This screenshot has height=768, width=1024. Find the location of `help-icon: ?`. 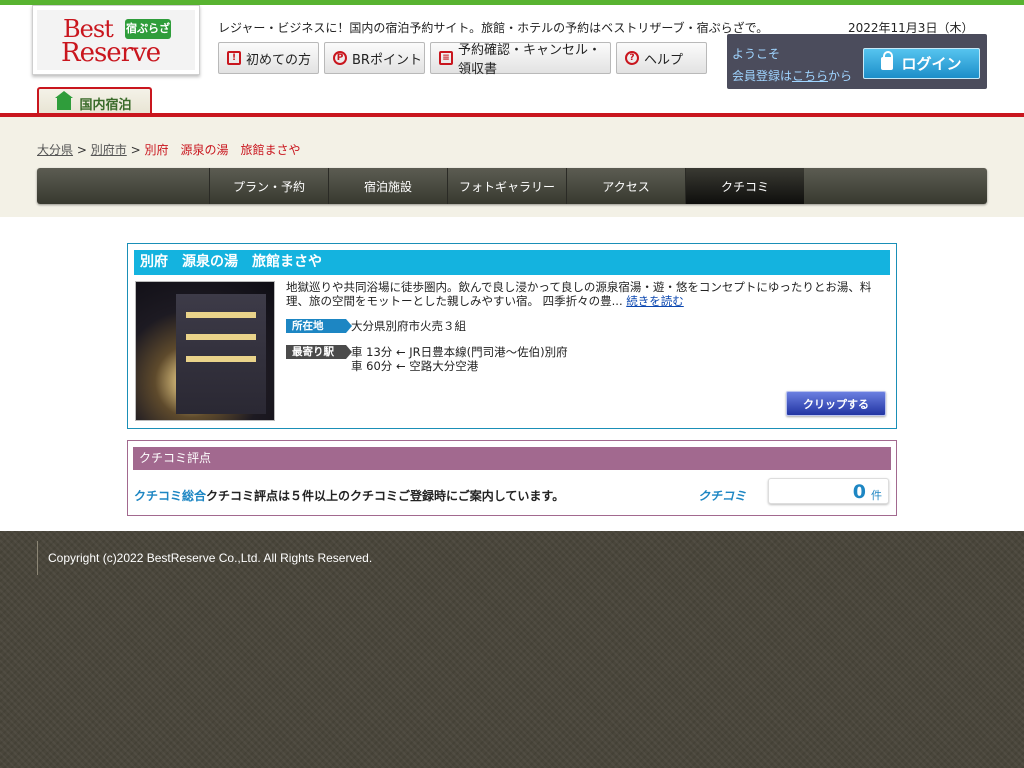

help-icon: ? is located at coordinates (632, 58).